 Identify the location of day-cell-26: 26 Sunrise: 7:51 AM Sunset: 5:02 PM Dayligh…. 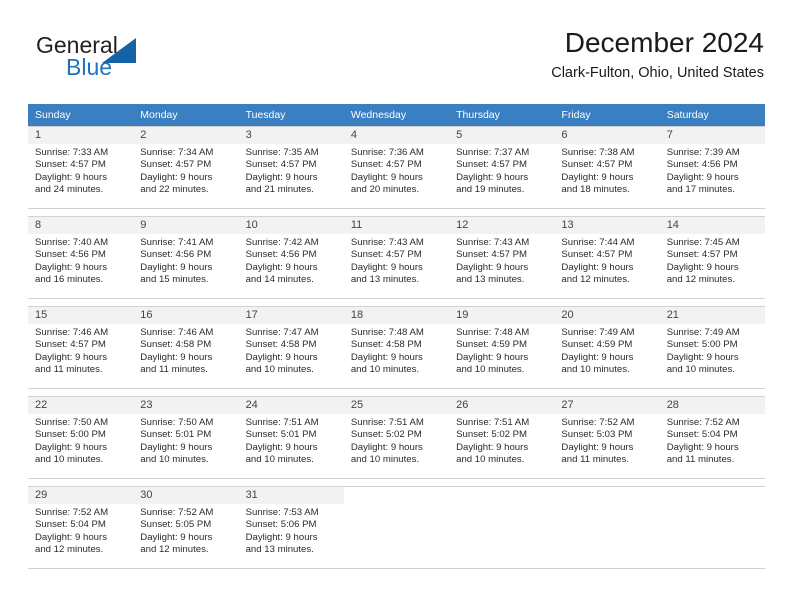
(502, 437).